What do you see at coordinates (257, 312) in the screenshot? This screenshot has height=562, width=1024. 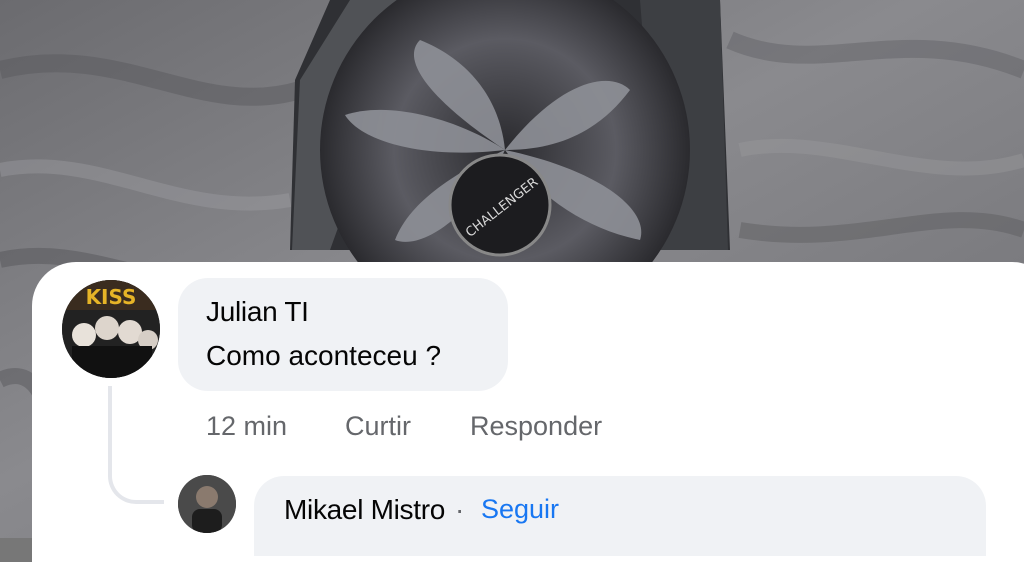 I see `comment-author-name: Julian TI` at bounding box center [257, 312].